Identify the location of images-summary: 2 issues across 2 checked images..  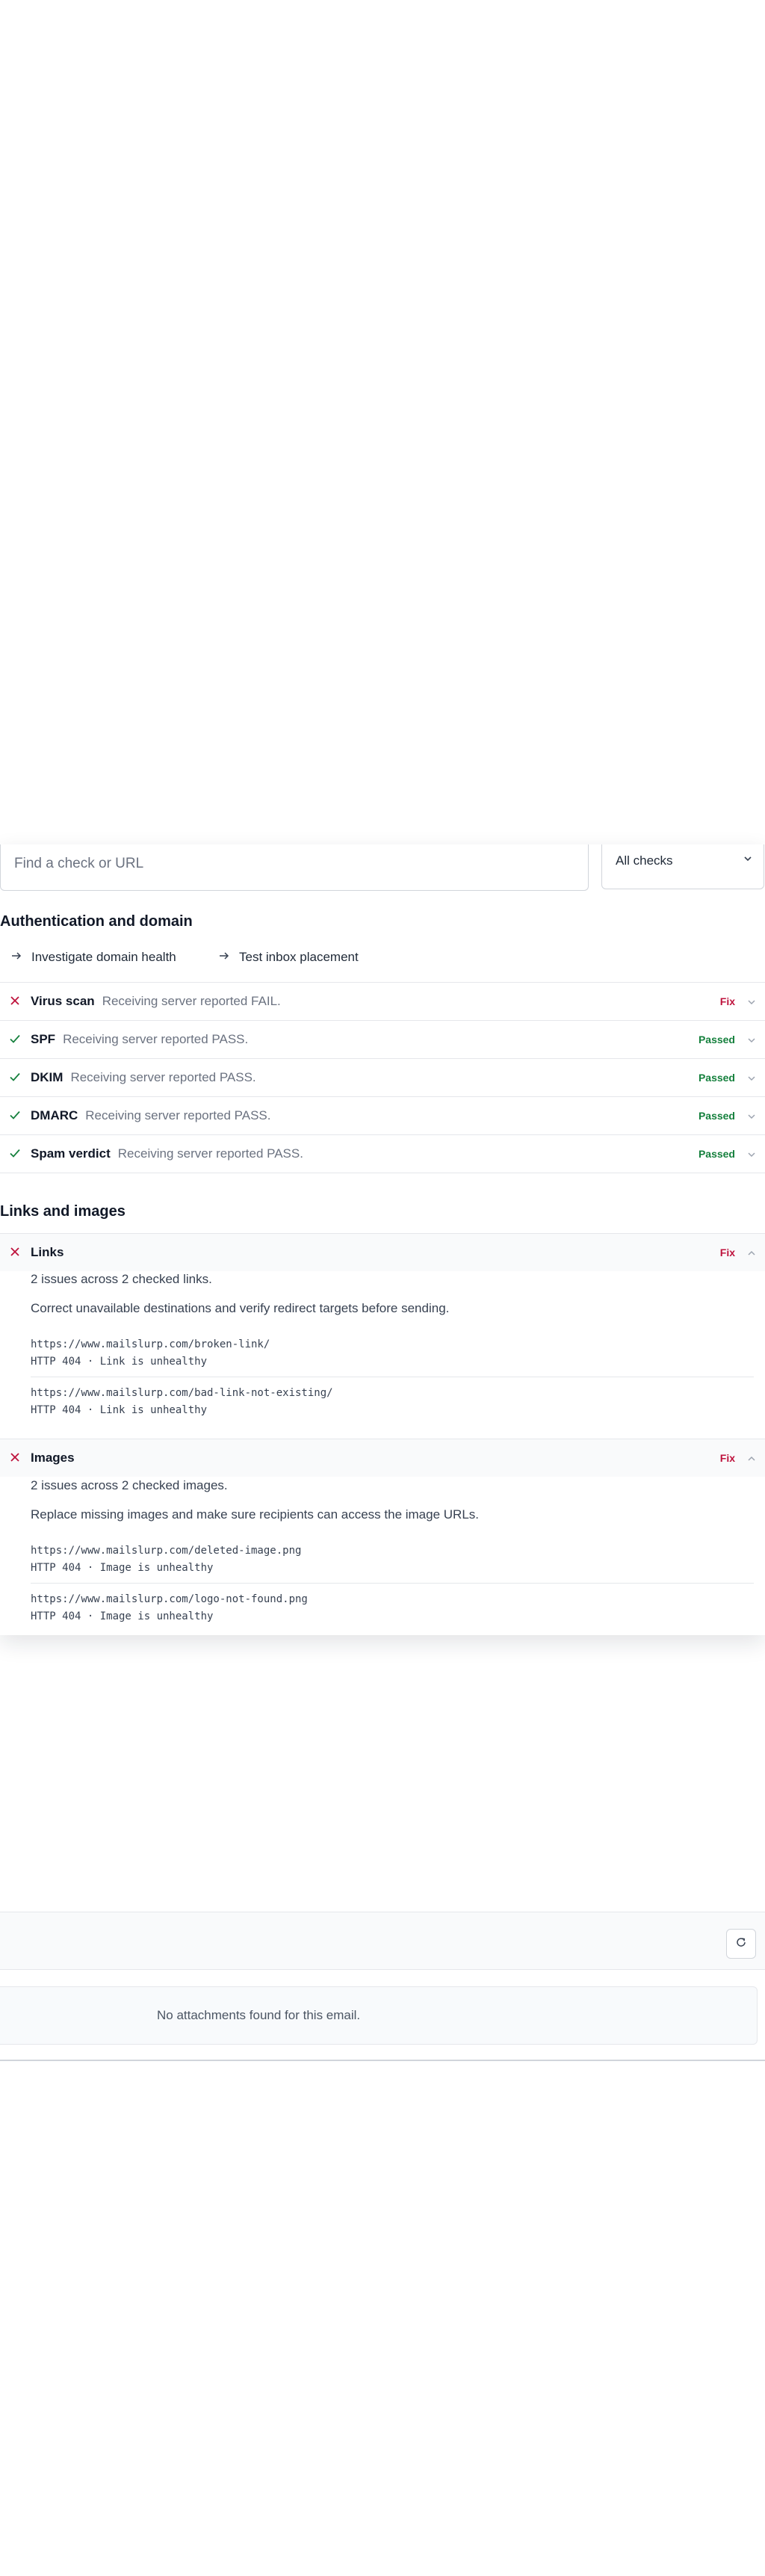
(129, 1485).